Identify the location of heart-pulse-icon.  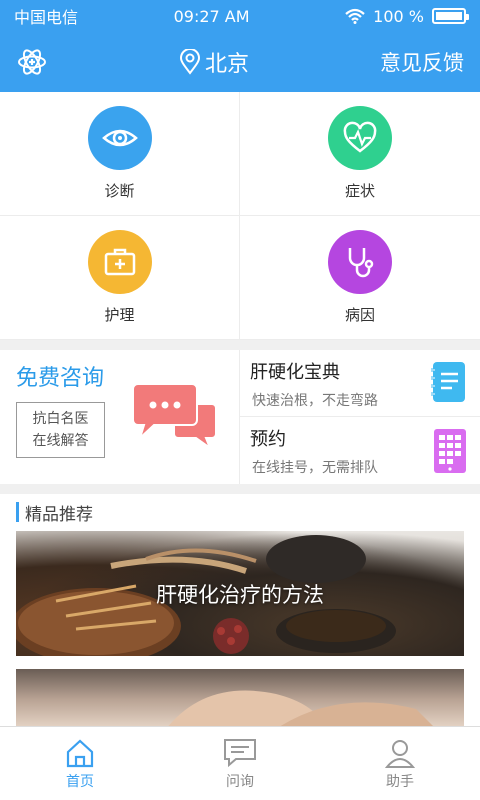
(360, 137).